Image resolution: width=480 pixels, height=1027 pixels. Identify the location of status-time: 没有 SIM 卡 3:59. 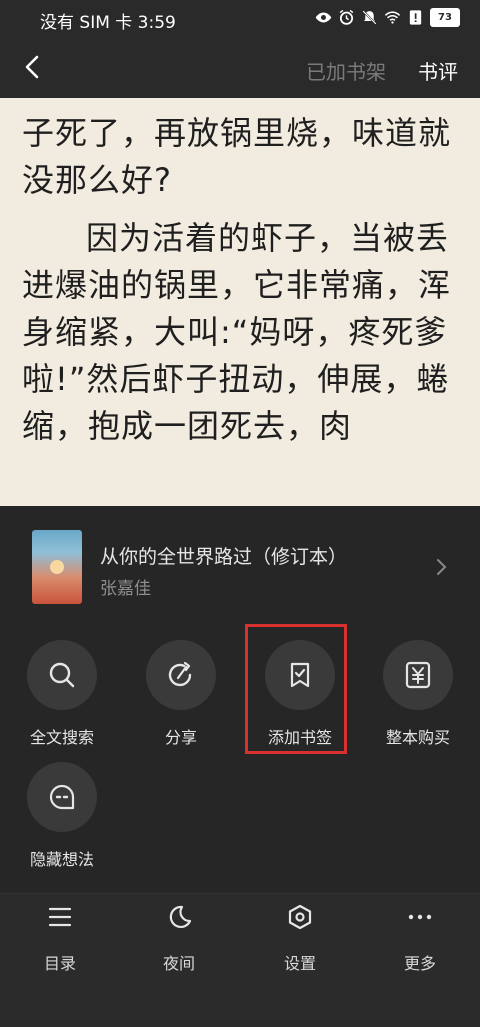
(108, 23).